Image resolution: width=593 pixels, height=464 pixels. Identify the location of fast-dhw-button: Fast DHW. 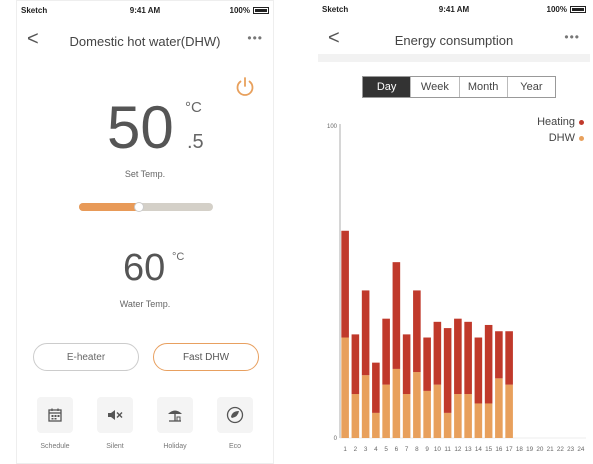
(206, 357).